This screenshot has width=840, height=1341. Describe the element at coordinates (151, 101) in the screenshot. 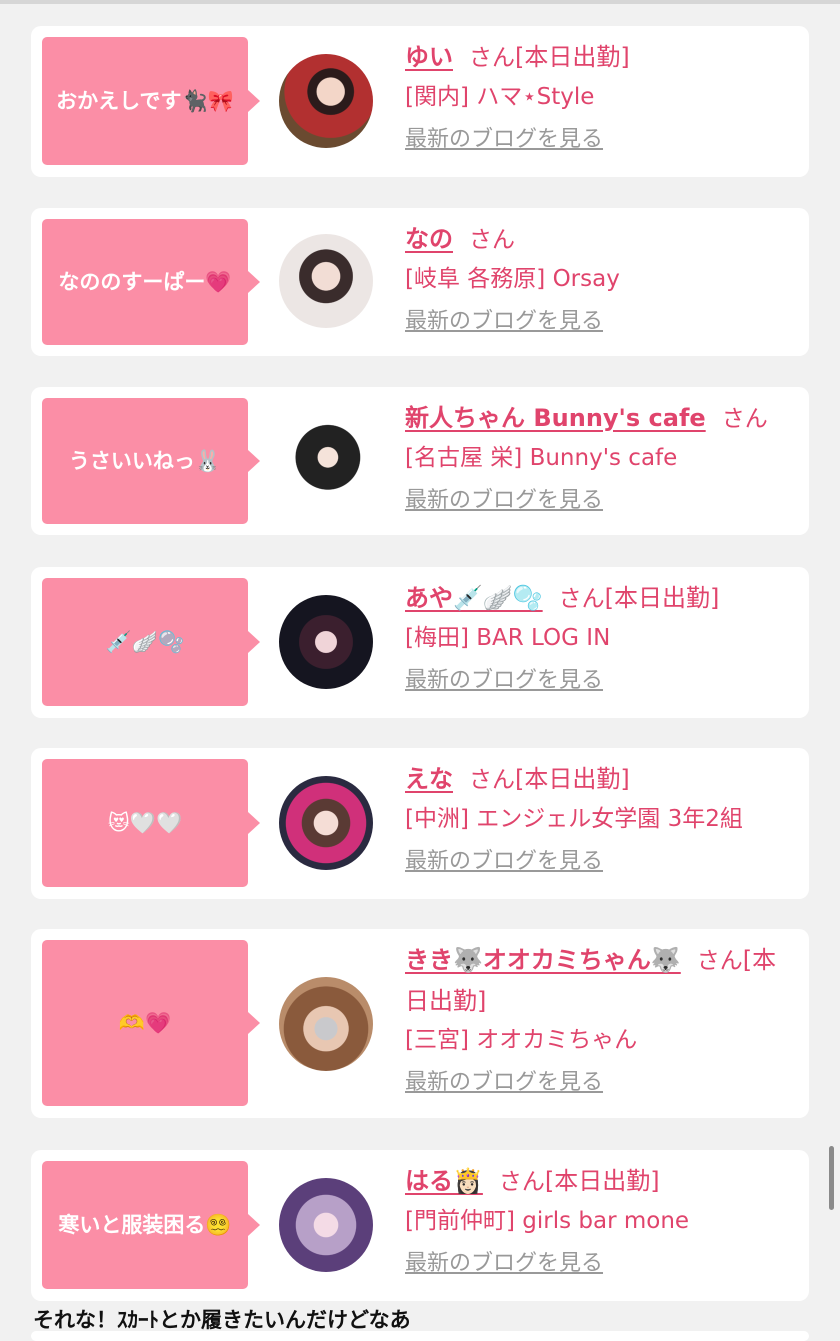

I see `comment-bubble: おかえしです🐈‍⬛🎀` at that location.